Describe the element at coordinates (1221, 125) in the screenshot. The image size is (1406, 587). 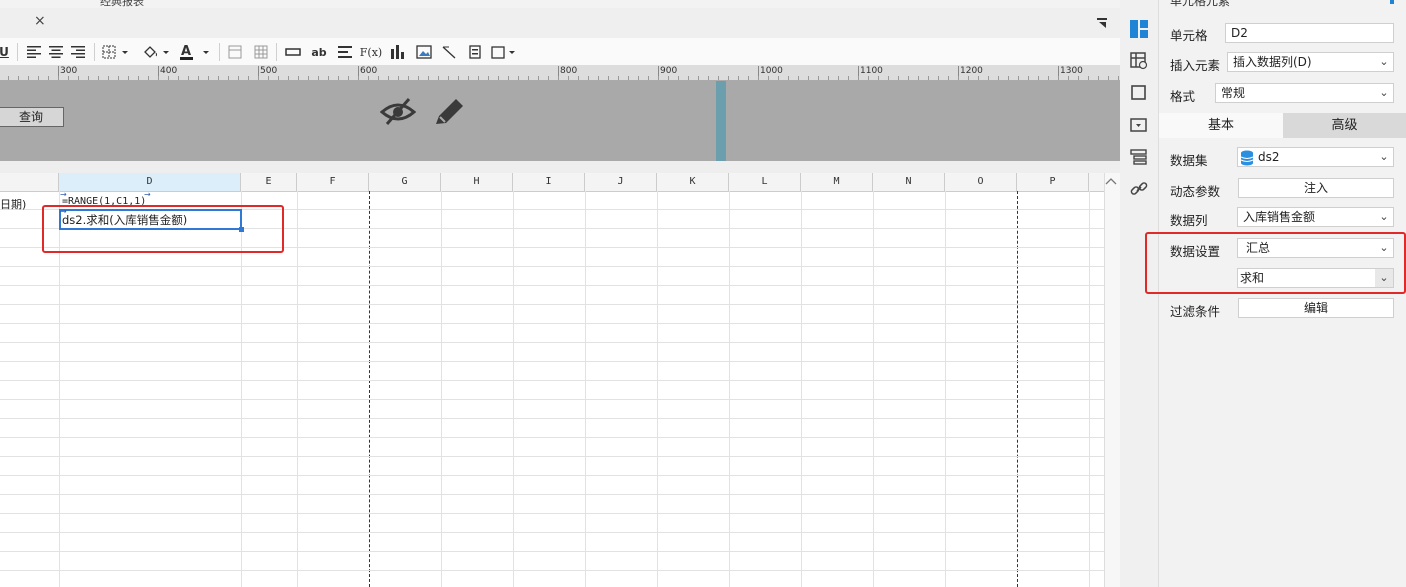
I see `tab-basic: 基本` at that location.